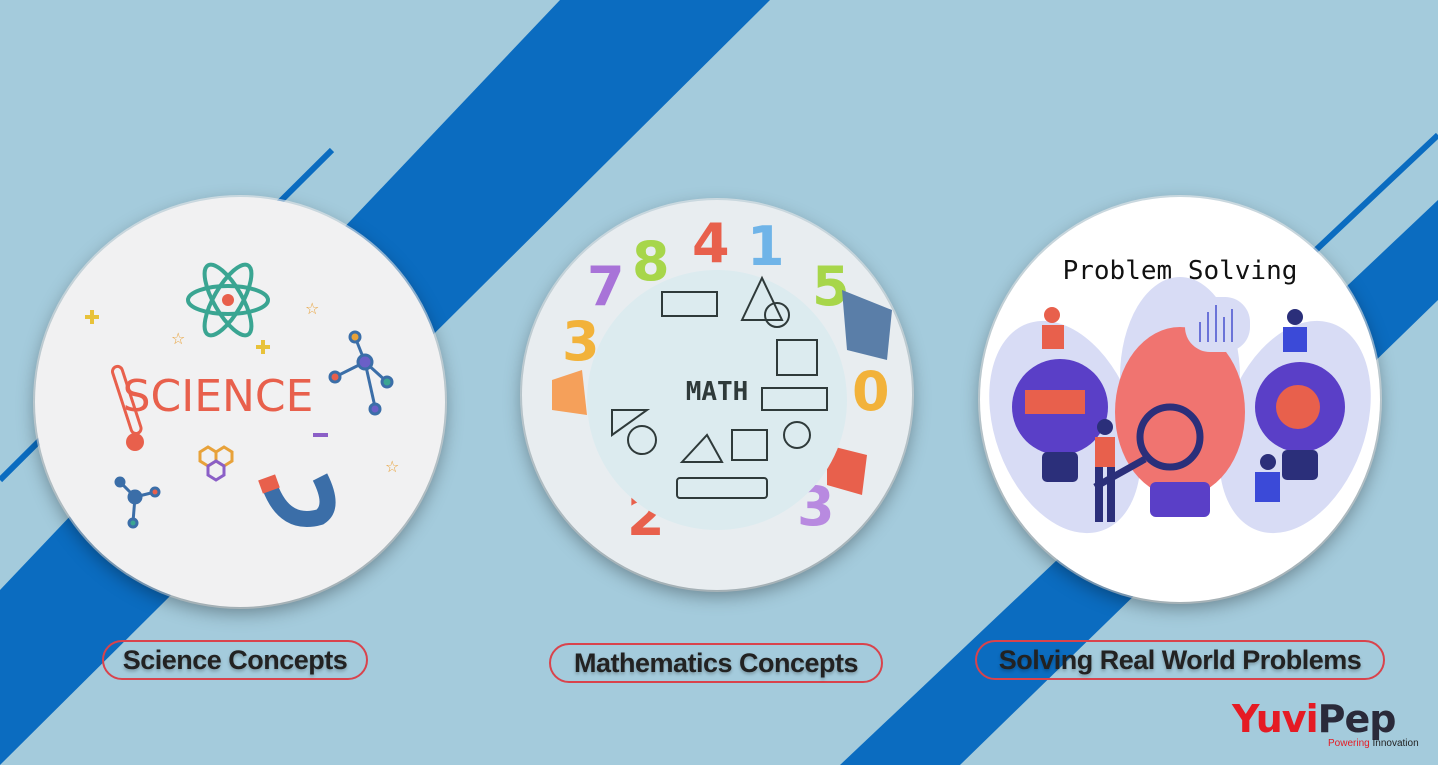 Image resolution: width=1438 pixels, height=765 pixels. What do you see at coordinates (711, 243) in the screenshot?
I see `svg-text: 4` at bounding box center [711, 243].